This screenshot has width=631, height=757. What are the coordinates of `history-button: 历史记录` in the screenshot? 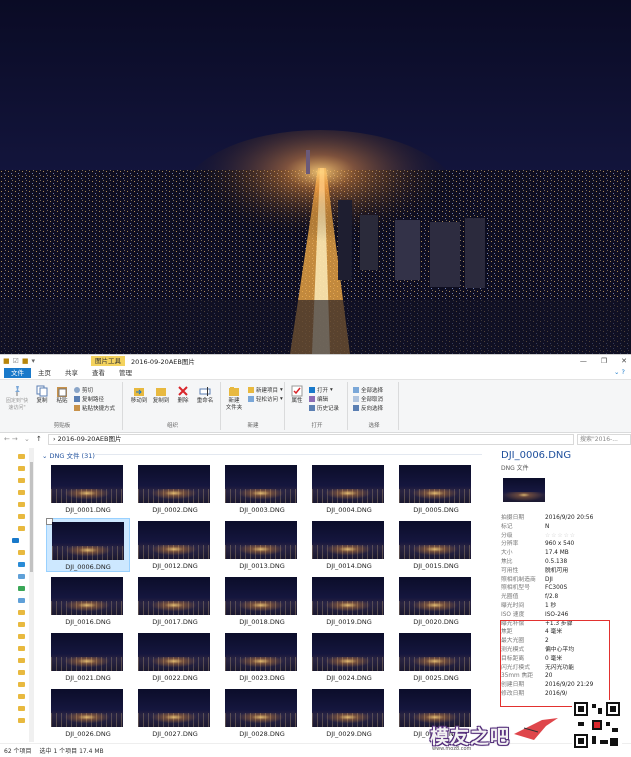 It's located at (324, 408).